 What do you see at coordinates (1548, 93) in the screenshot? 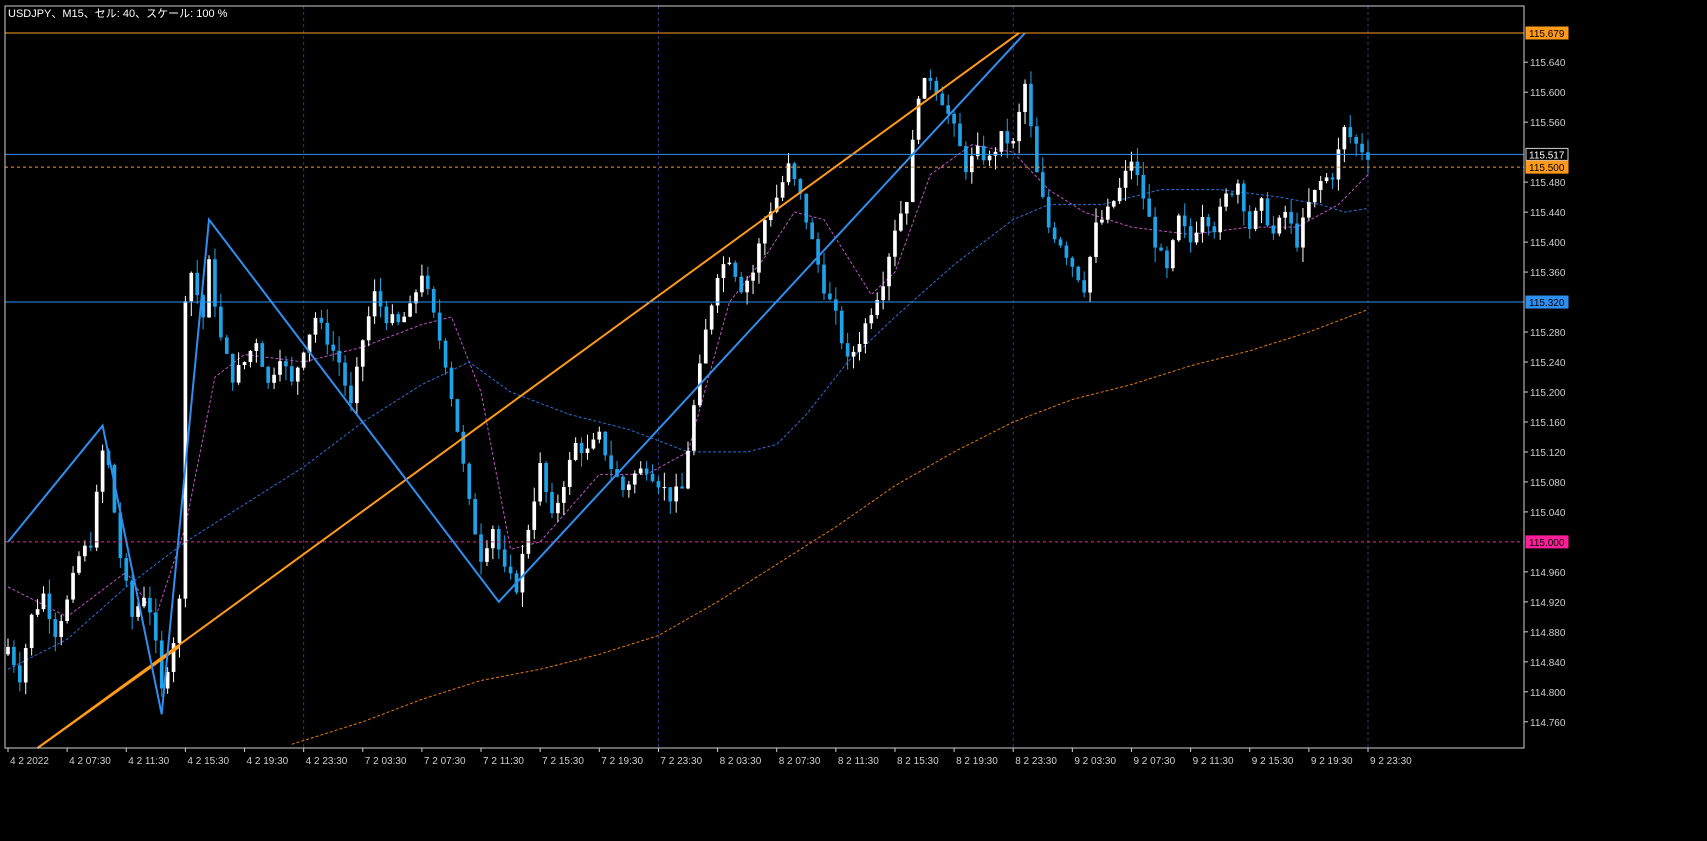
I see `price-tick-label: 115.600` at bounding box center [1548, 93].